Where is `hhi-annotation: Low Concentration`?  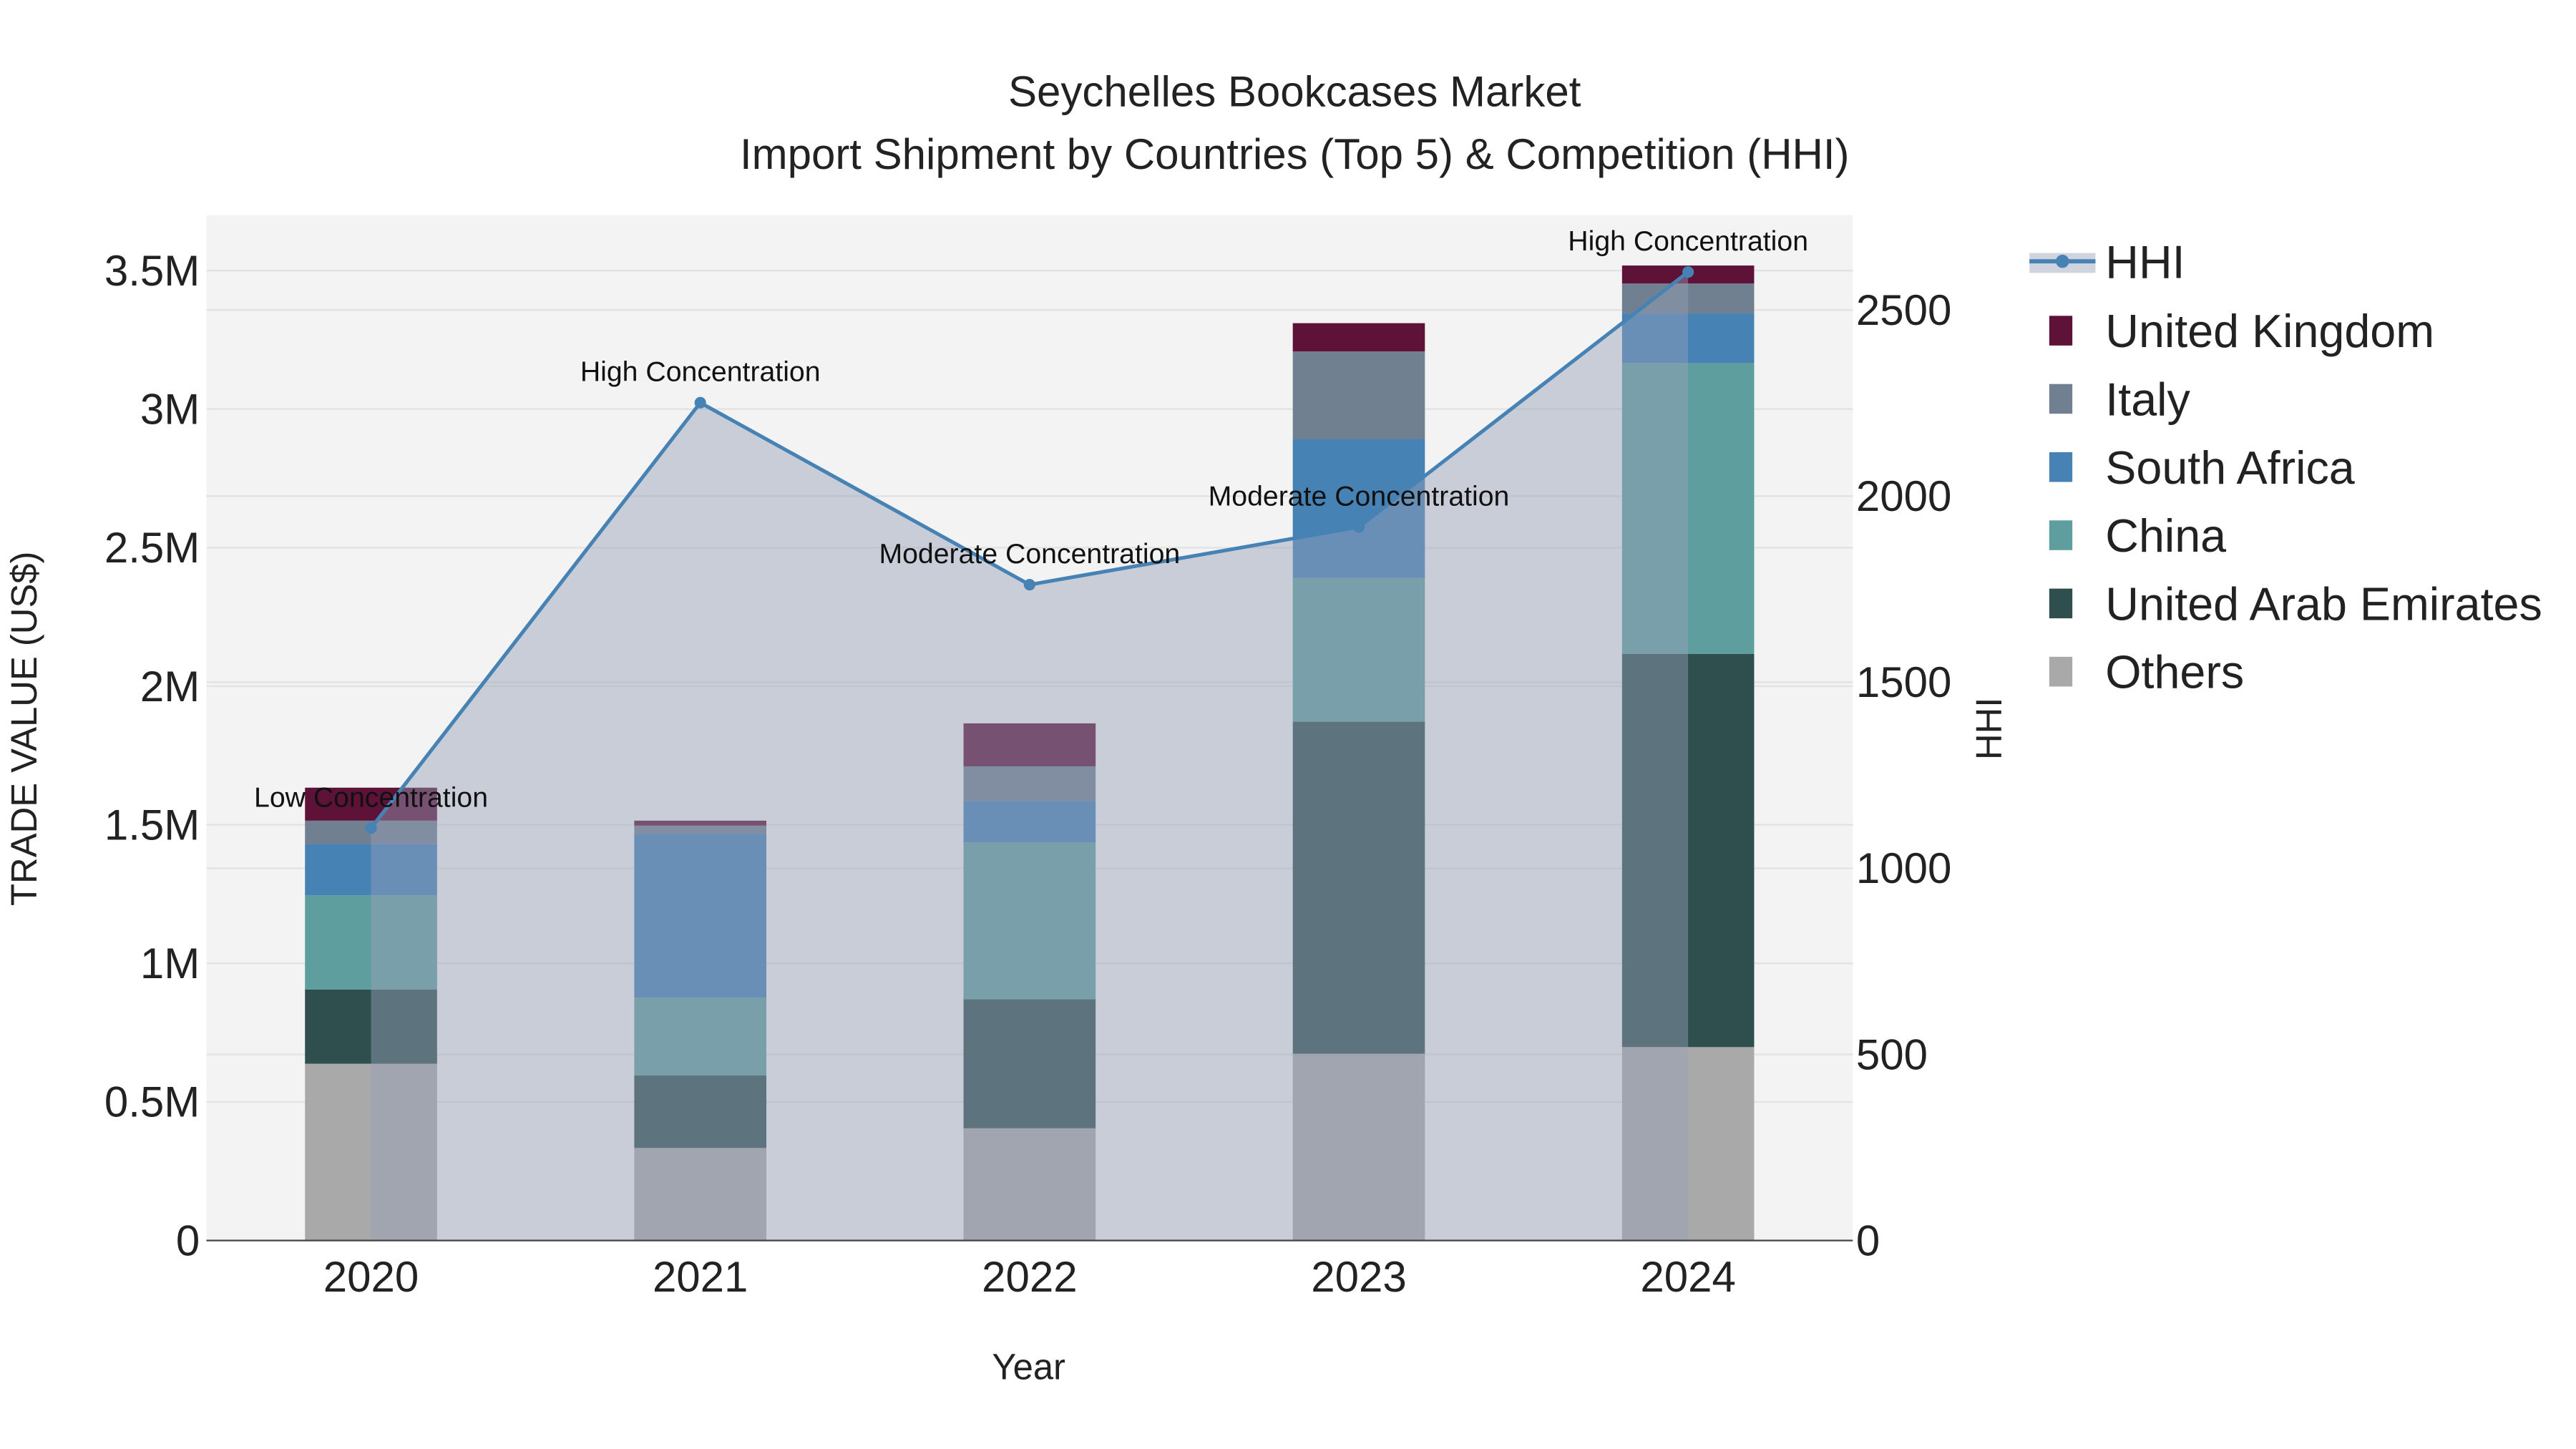 hhi-annotation: Low Concentration is located at coordinates (371, 797).